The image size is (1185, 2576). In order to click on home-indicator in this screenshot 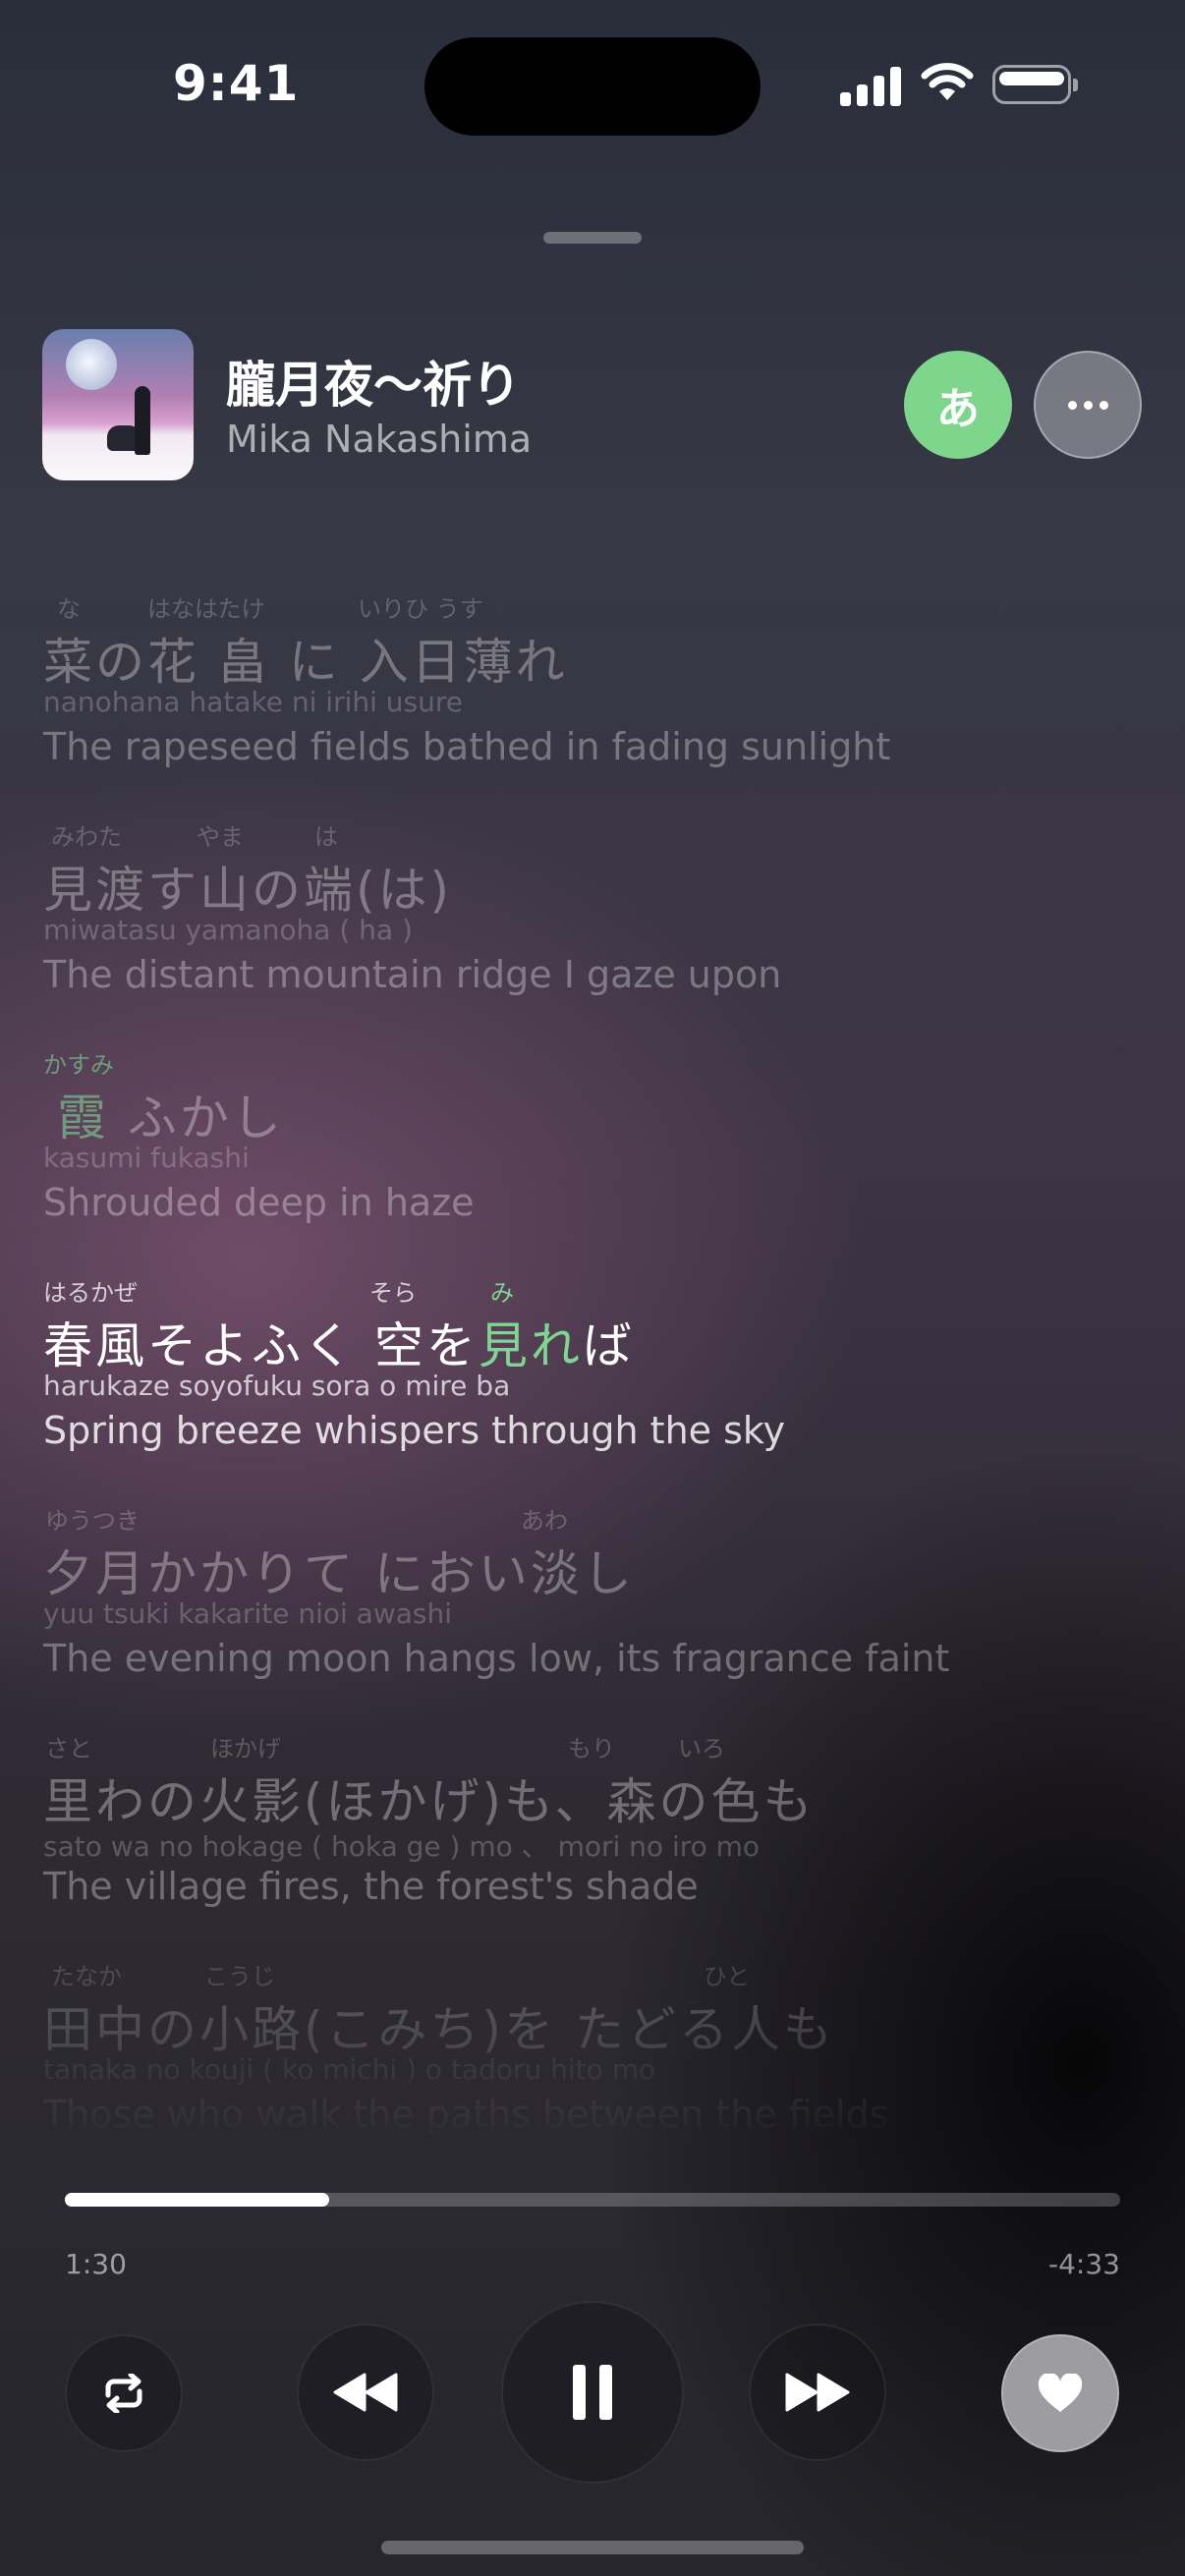, I will do `click(592, 2547)`.